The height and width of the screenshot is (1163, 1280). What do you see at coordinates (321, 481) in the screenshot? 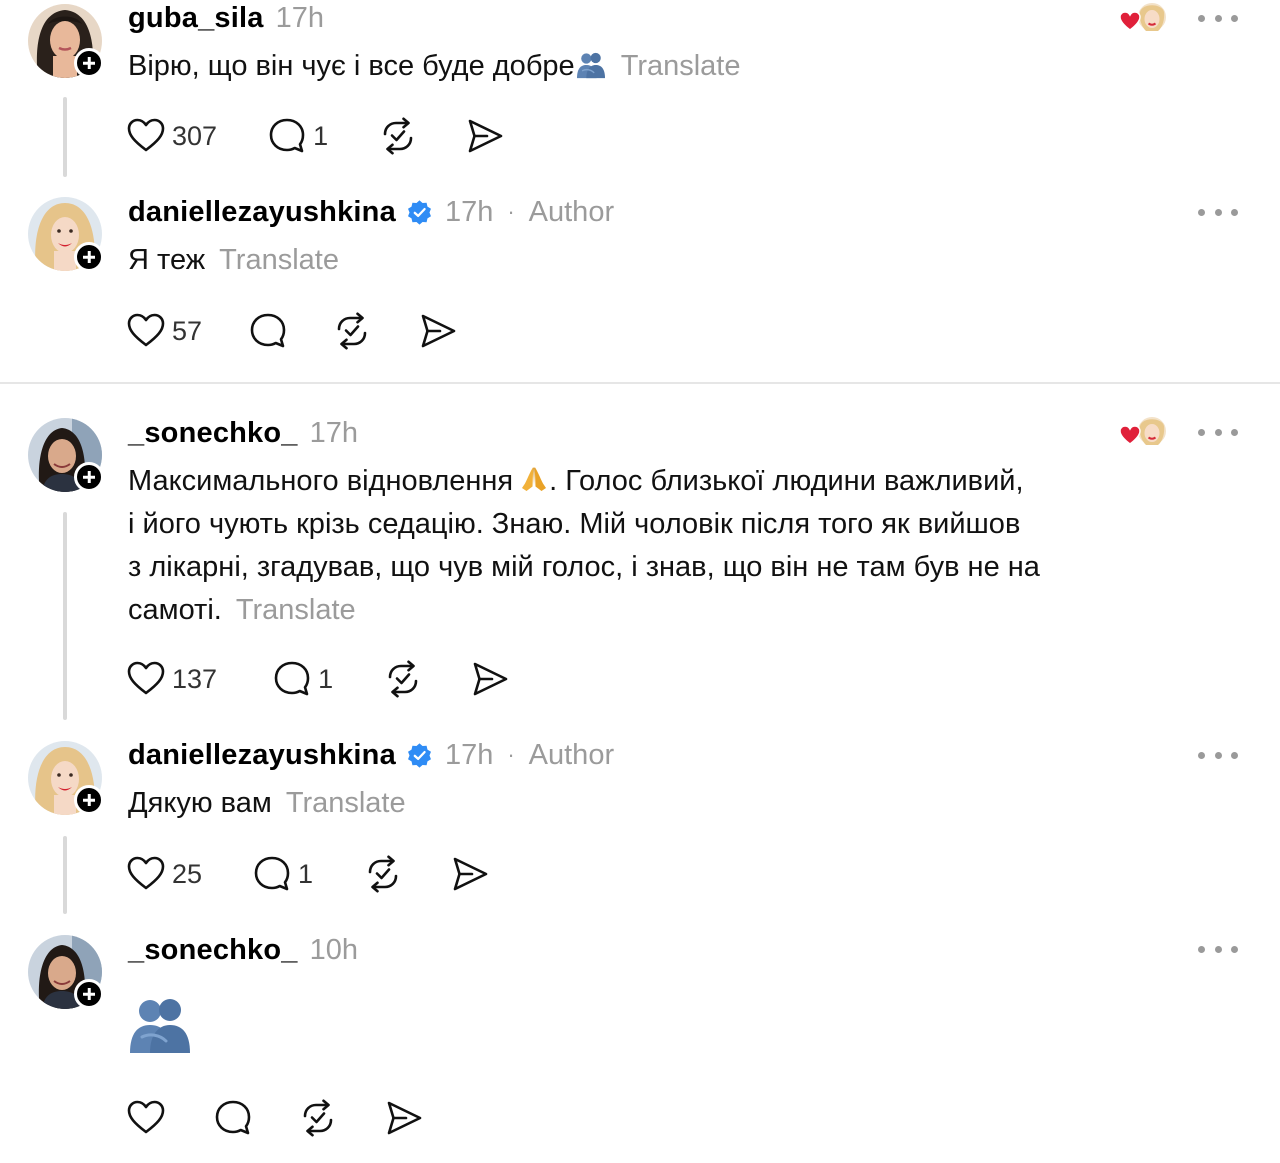
I see `text-line: Максимального відновлення` at bounding box center [321, 481].